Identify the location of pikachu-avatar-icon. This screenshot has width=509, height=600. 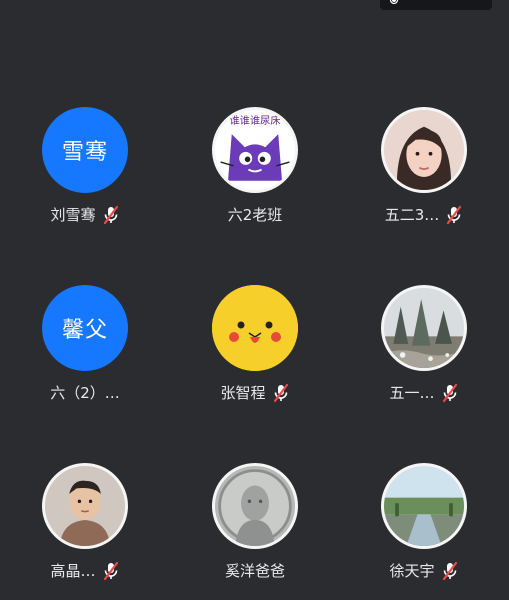
(255, 328).